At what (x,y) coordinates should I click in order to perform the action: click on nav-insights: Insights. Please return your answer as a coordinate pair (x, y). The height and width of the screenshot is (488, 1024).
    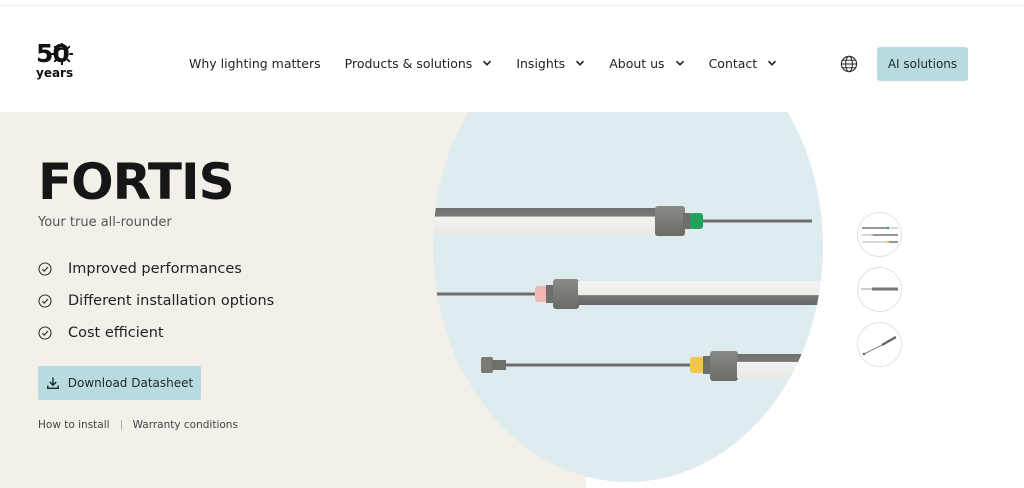
    Looking at the image, I should click on (550, 63).